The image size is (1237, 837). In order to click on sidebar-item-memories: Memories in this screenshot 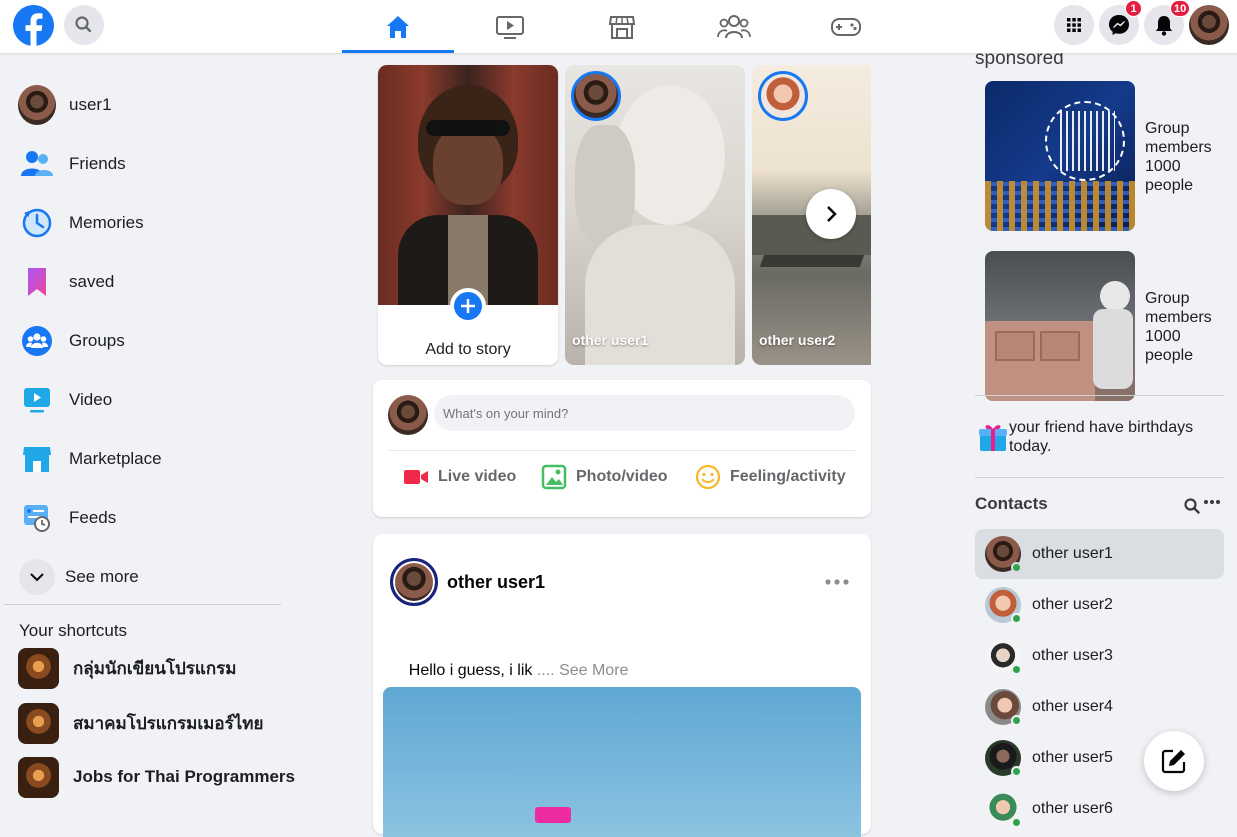, I will do `click(81, 223)`.